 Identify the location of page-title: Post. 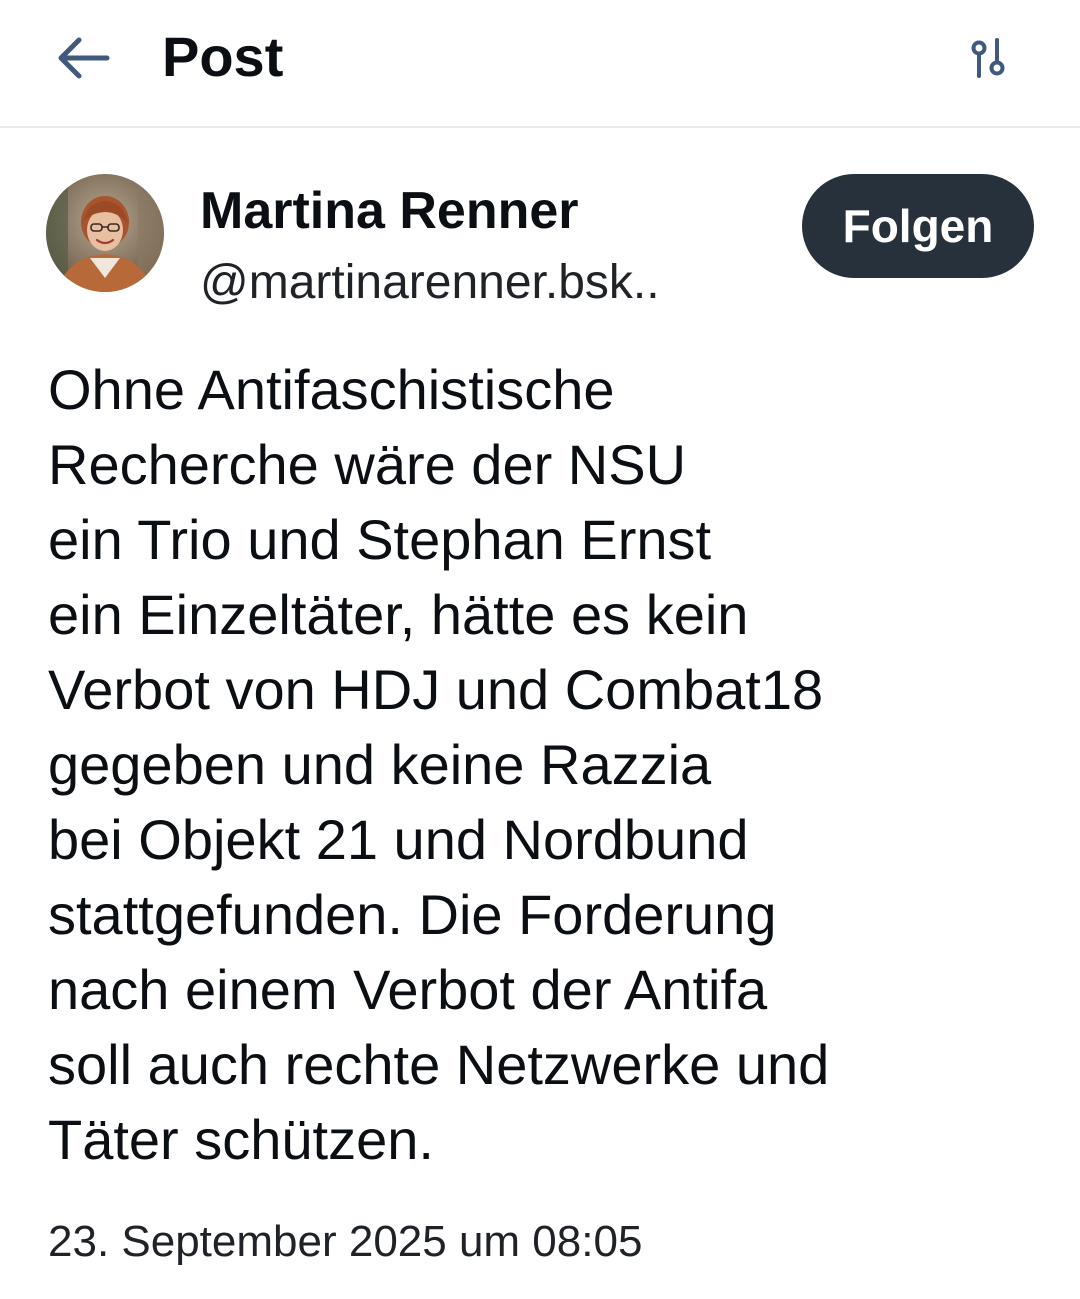
(223, 56).